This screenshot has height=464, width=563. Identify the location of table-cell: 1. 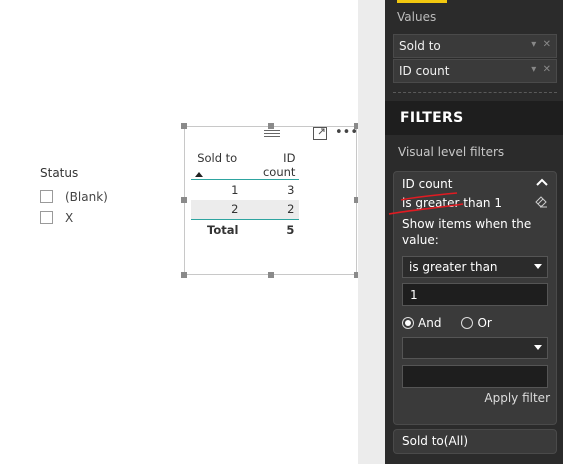
(235, 189).